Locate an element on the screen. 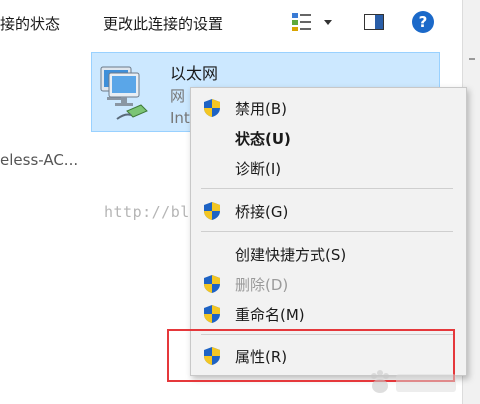 The width and height of the screenshot is (480, 404). view-status-button: 接的状态 is located at coordinates (30, 23).